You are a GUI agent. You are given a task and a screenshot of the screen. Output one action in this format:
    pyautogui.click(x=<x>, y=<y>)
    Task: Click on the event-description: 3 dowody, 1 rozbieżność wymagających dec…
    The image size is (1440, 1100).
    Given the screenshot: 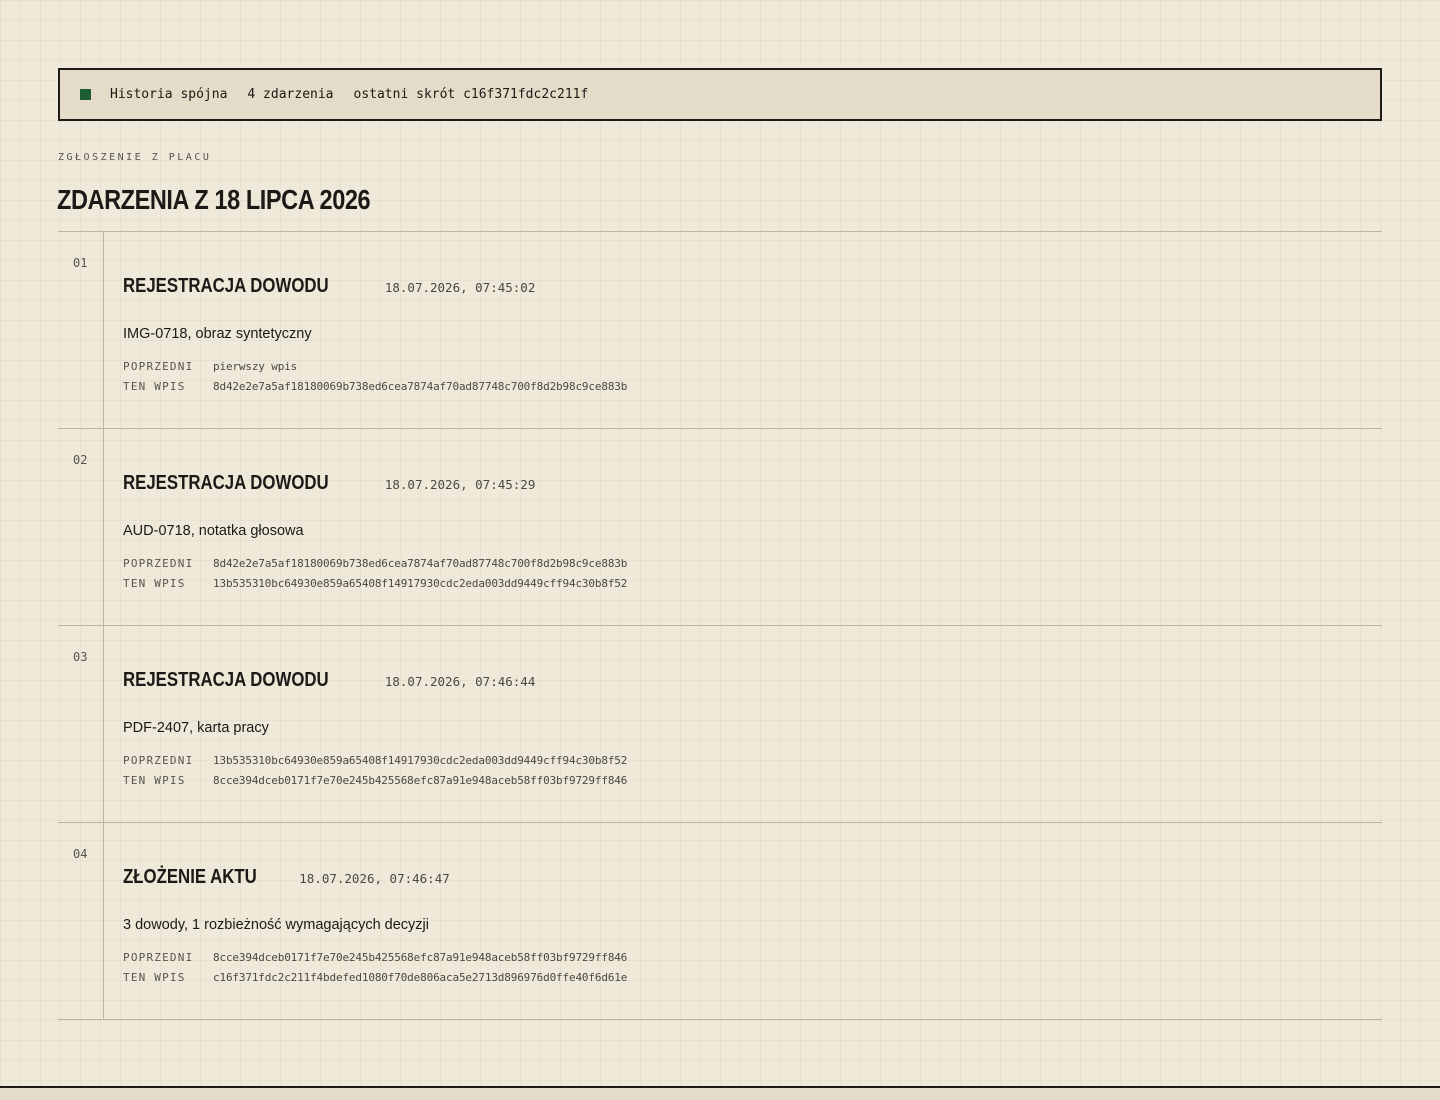 What is the action you would take?
    pyautogui.click(x=276, y=925)
    